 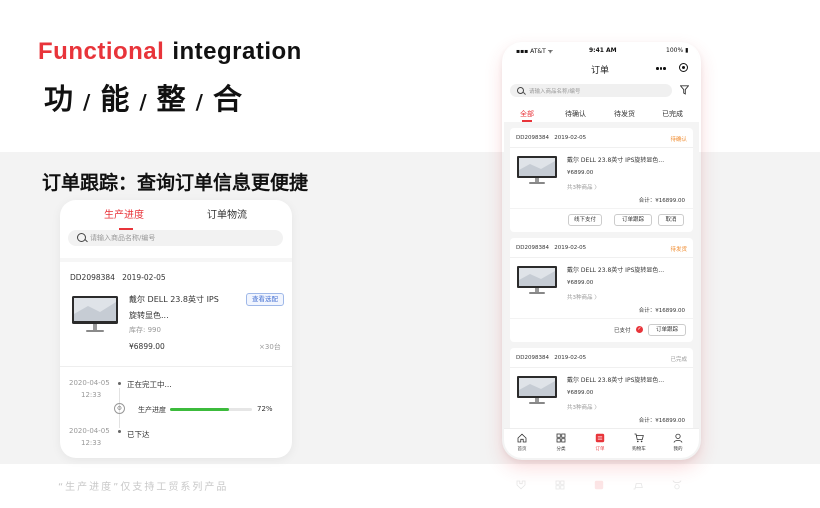 I want to click on hero-char: 整, so click(x=172, y=99).